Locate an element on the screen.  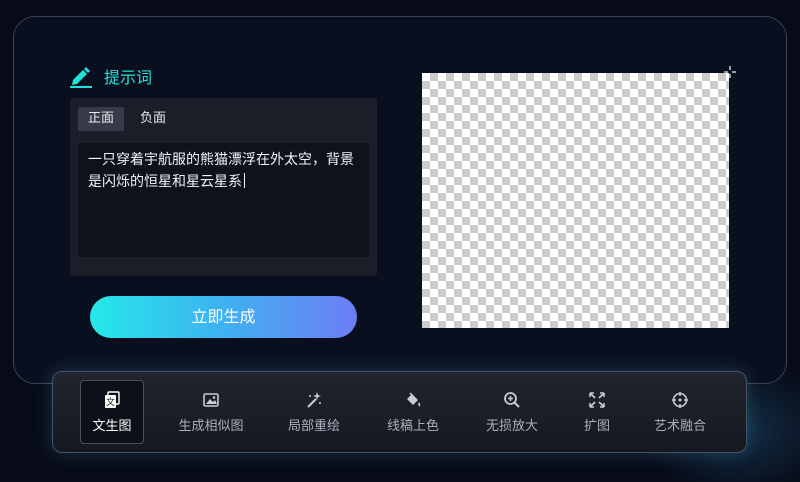
prompt-header: 提示词 is located at coordinates (110, 76).